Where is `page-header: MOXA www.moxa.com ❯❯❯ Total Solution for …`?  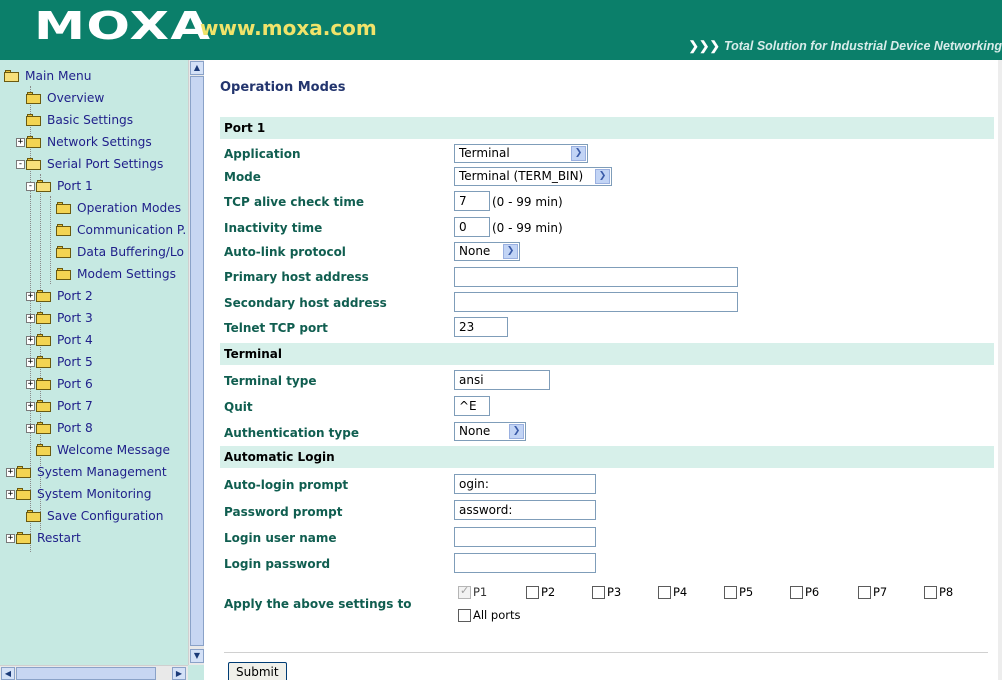
page-header: MOXA www.moxa.com ❯❯❯ Total Solution for … is located at coordinates (501, 30).